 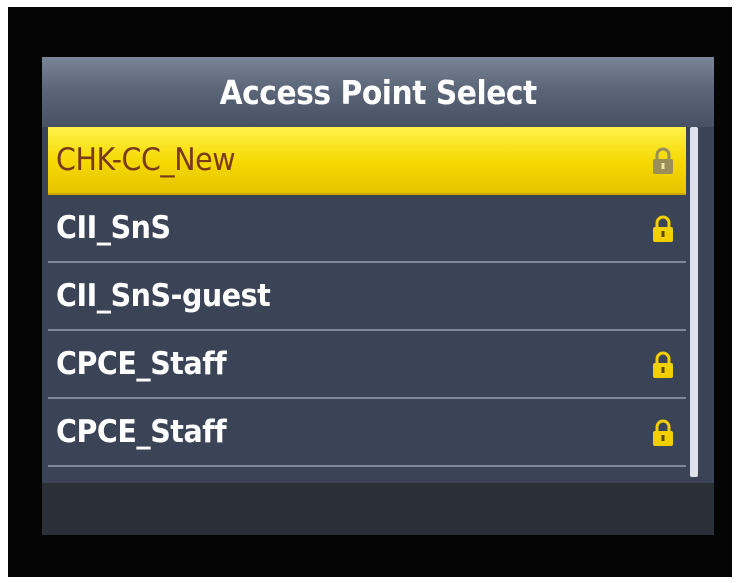 I want to click on page-title: Access Point Select, so click(x=378, y=92).